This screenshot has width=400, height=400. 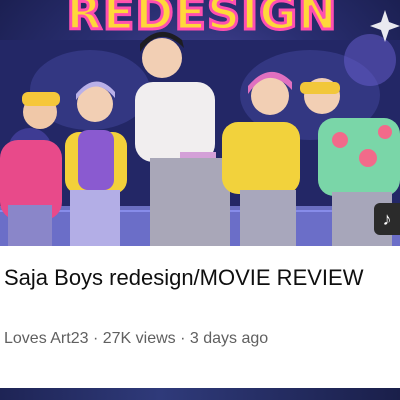 What do you see at coordinates (229, 338) in the screenshot?
I see `upload-age: 3 days ago` at bounding box center [229, 338].